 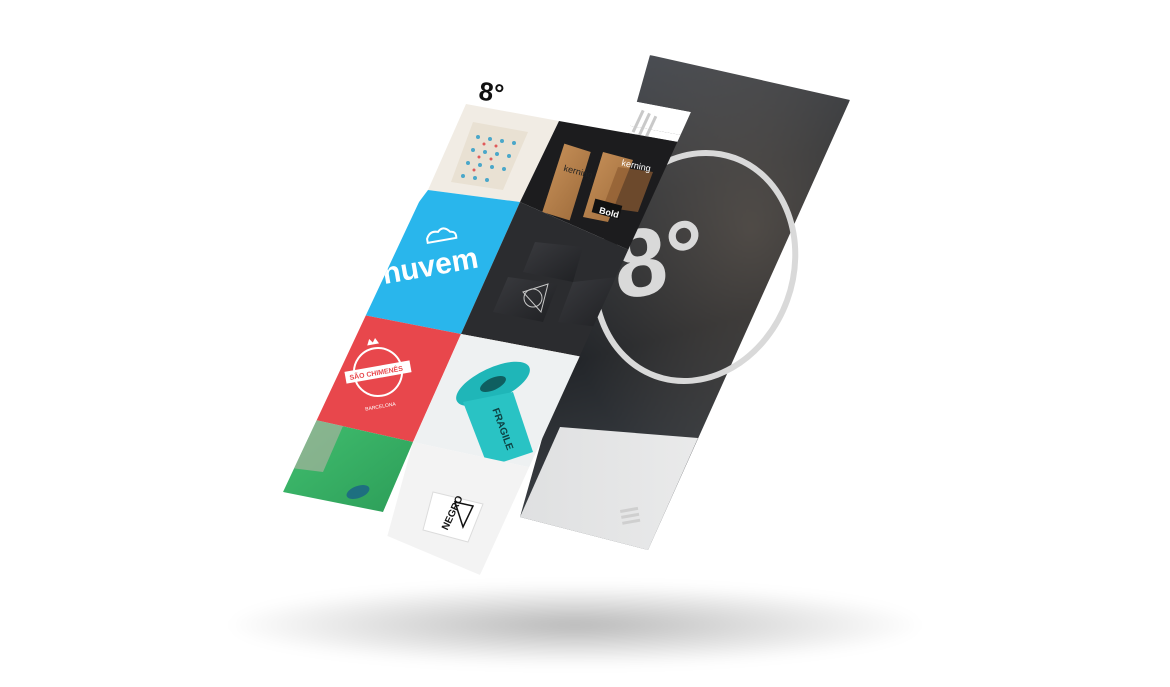 What do you see at coordinates (575, 625) in the screenshot?
I see `floor-shadow` at bounding box center [575, 625].